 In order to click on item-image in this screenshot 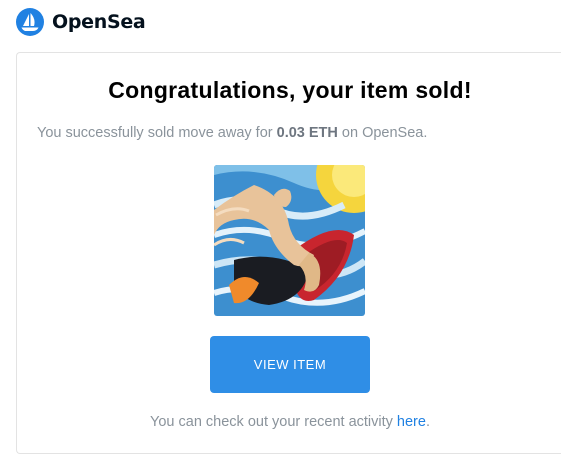, I will do `click(289, 240)`.